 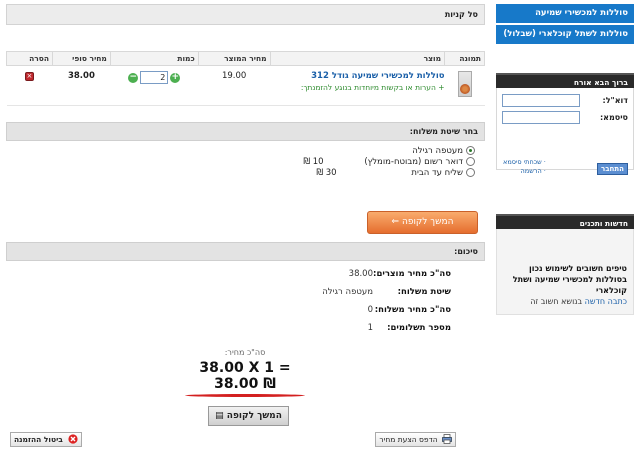 I want to click on col-price: מחיר המוצר, so click(x=234, y=58).